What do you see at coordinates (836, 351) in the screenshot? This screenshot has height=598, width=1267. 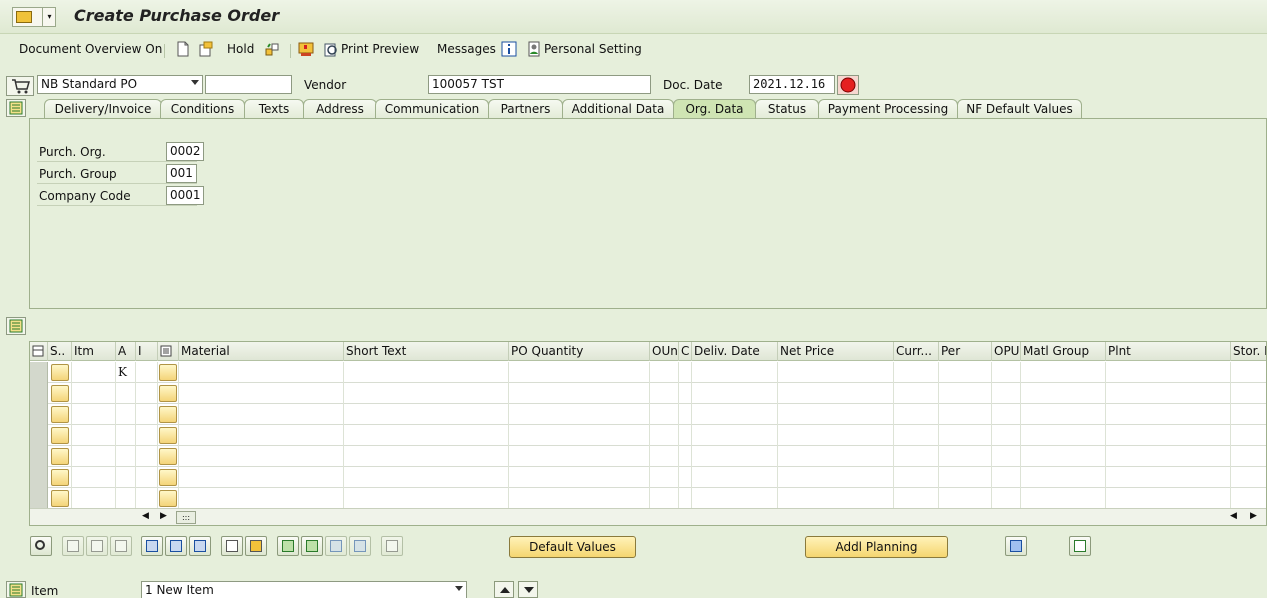 I see `col-header: Net Price` at bounding box center [836, 351].